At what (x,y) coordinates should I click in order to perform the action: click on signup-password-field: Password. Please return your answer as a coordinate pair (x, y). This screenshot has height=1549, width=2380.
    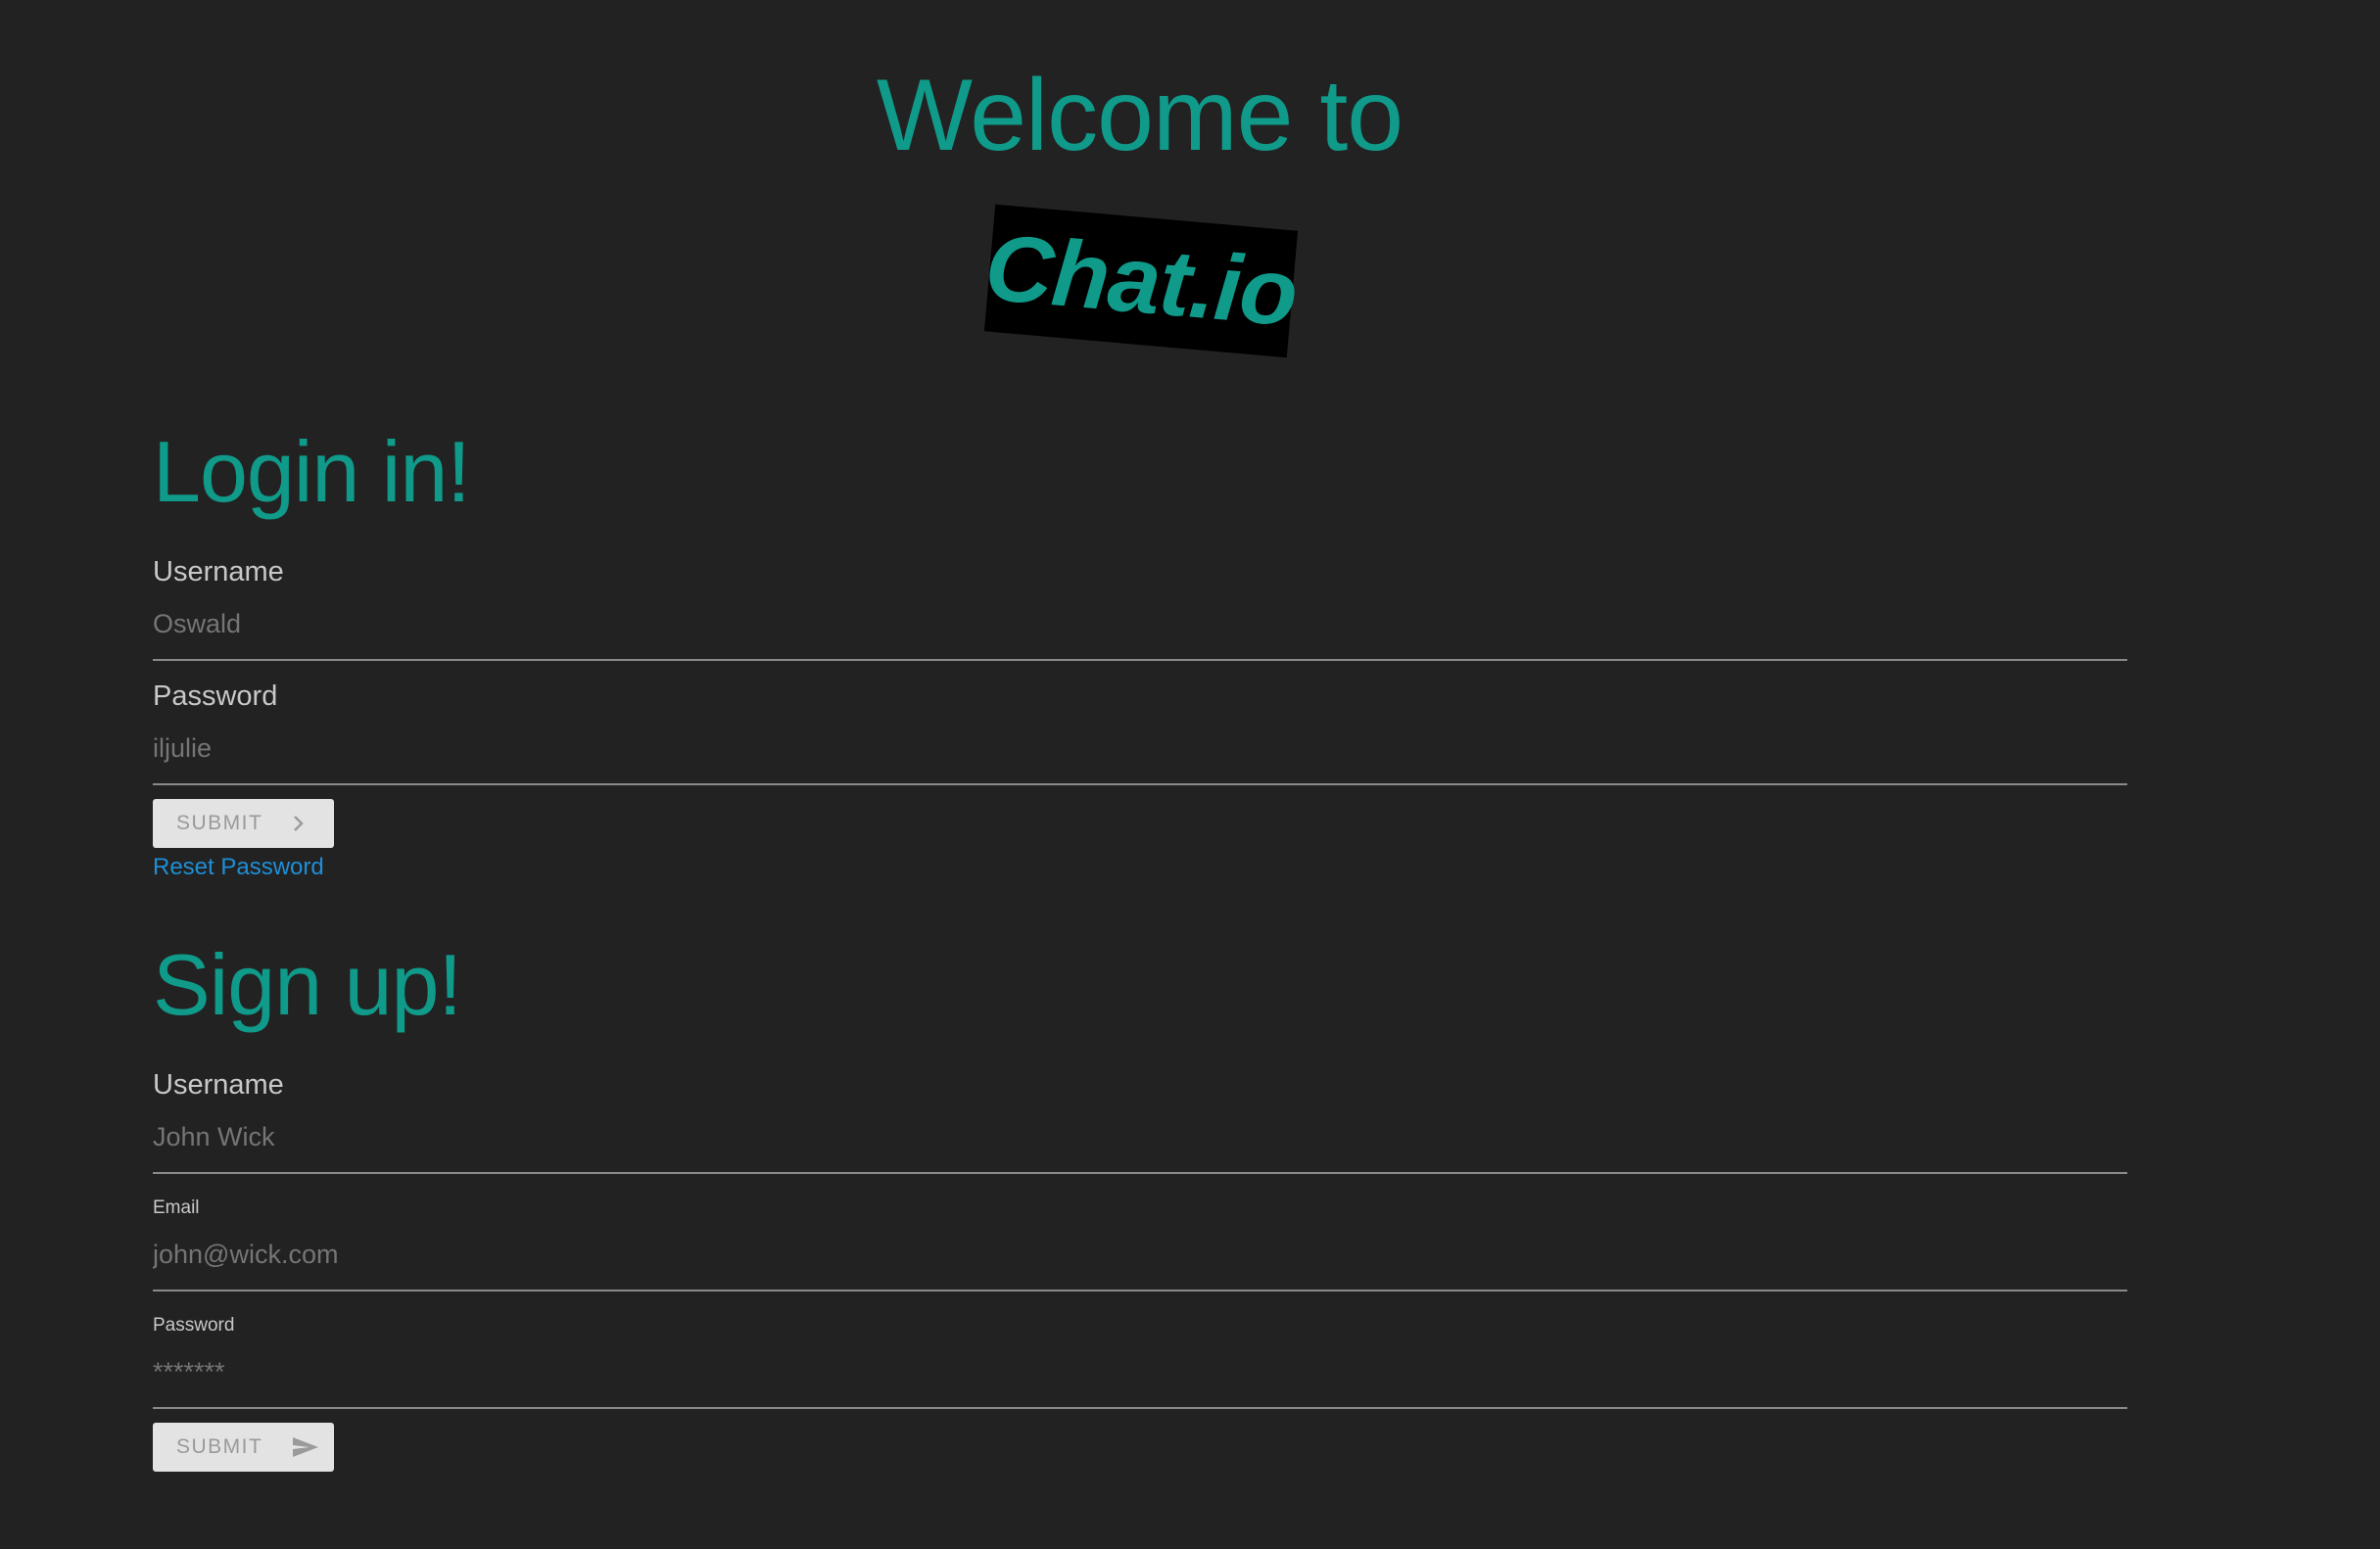
    Looking at the image, I should click on (1140, 1361).